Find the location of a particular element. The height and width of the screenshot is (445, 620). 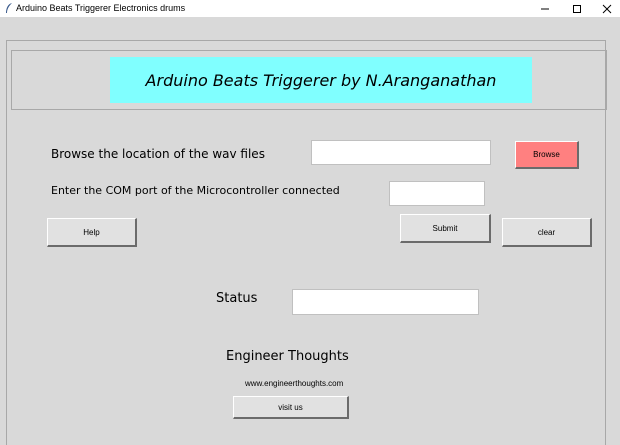

close-button is located at coordinates (606, 8).